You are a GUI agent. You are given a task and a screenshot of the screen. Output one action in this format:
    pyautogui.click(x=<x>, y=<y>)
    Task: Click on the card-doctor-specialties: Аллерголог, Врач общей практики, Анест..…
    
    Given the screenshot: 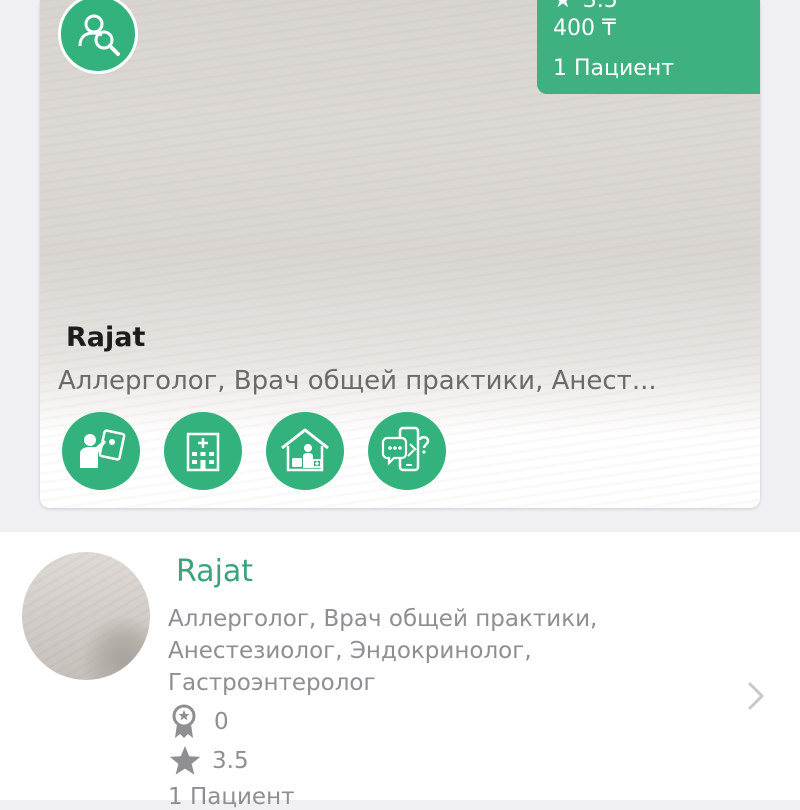 What is the action you would take?
    pyautogui.click(x=357, y=381)
    